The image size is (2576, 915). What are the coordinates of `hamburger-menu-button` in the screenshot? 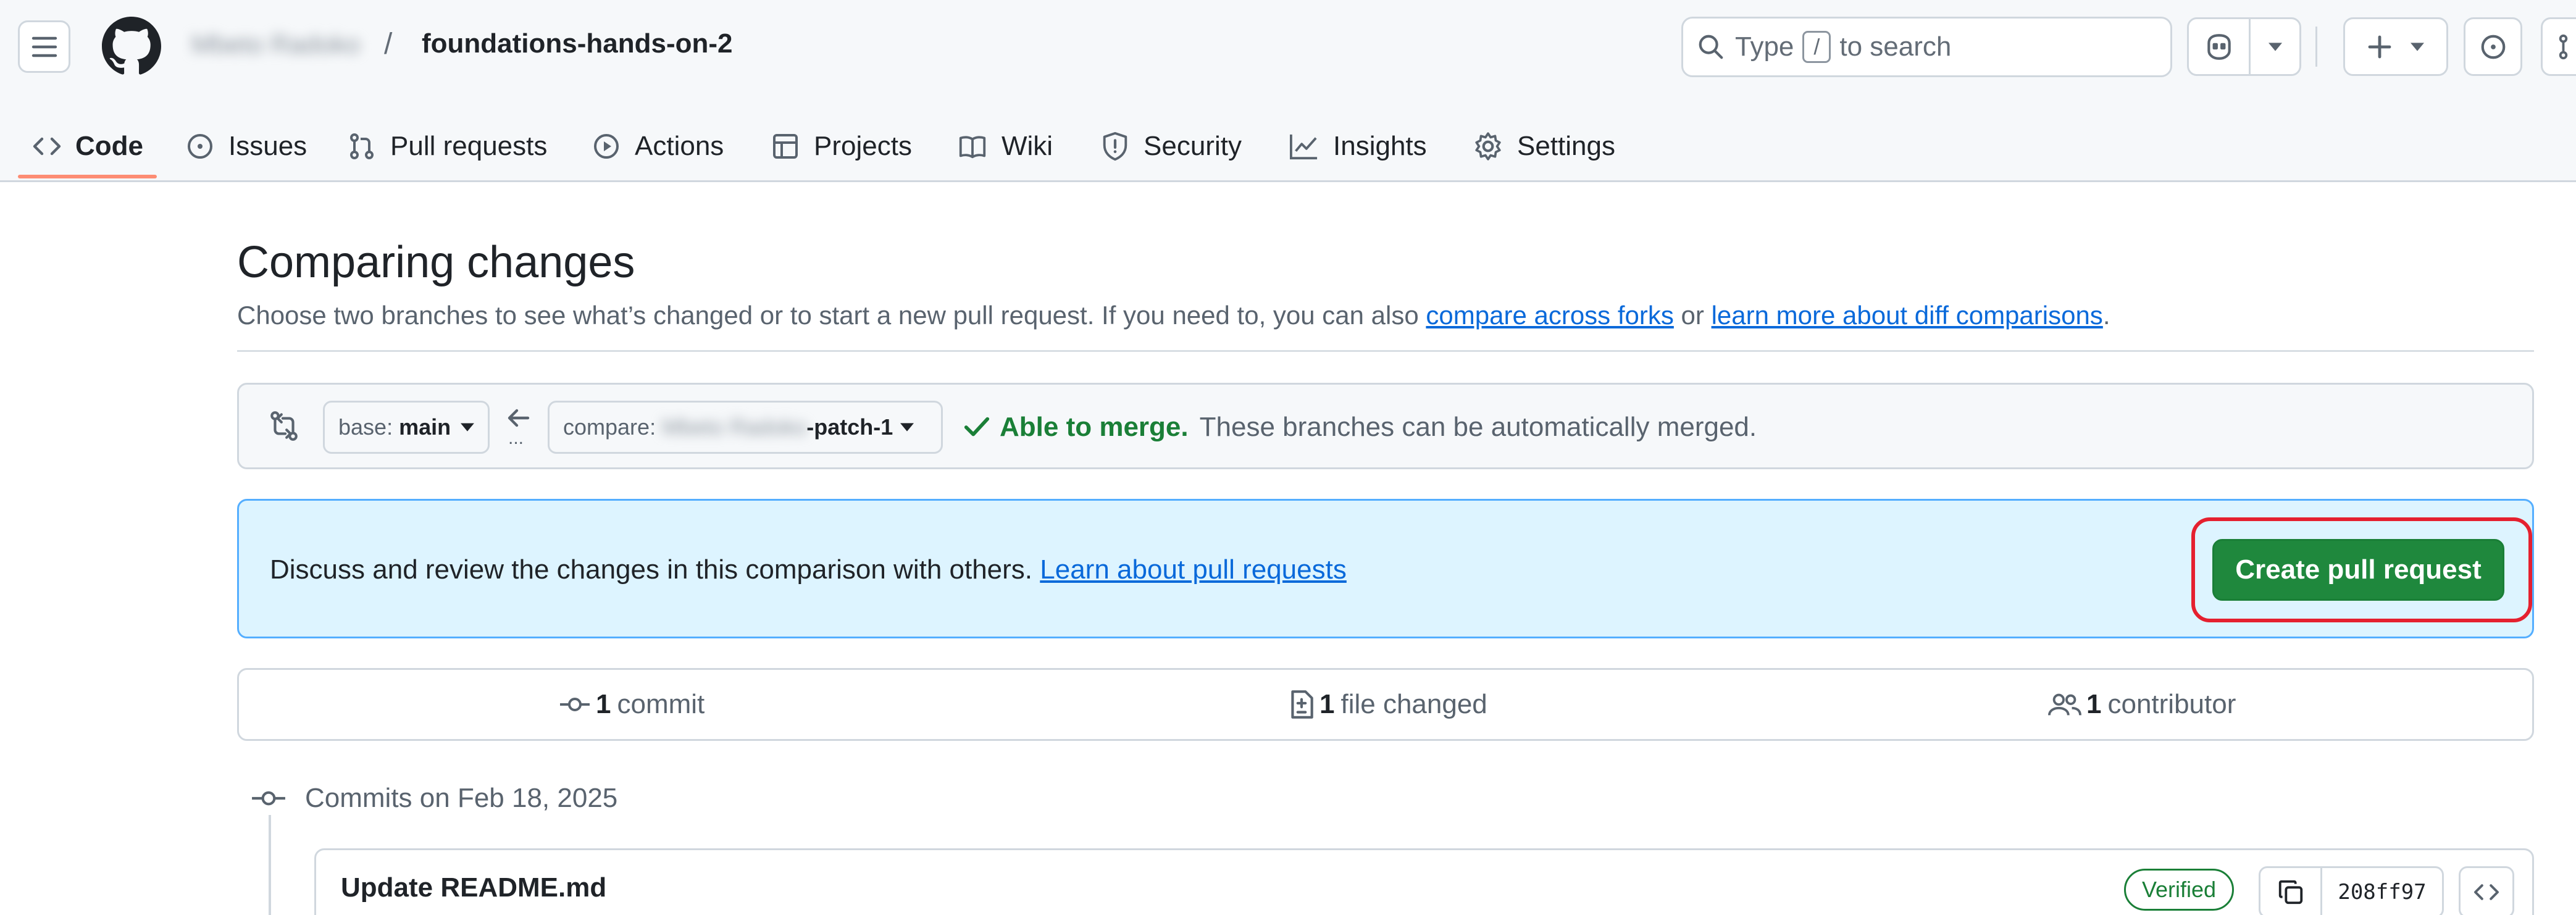 It's located at (44, 46).